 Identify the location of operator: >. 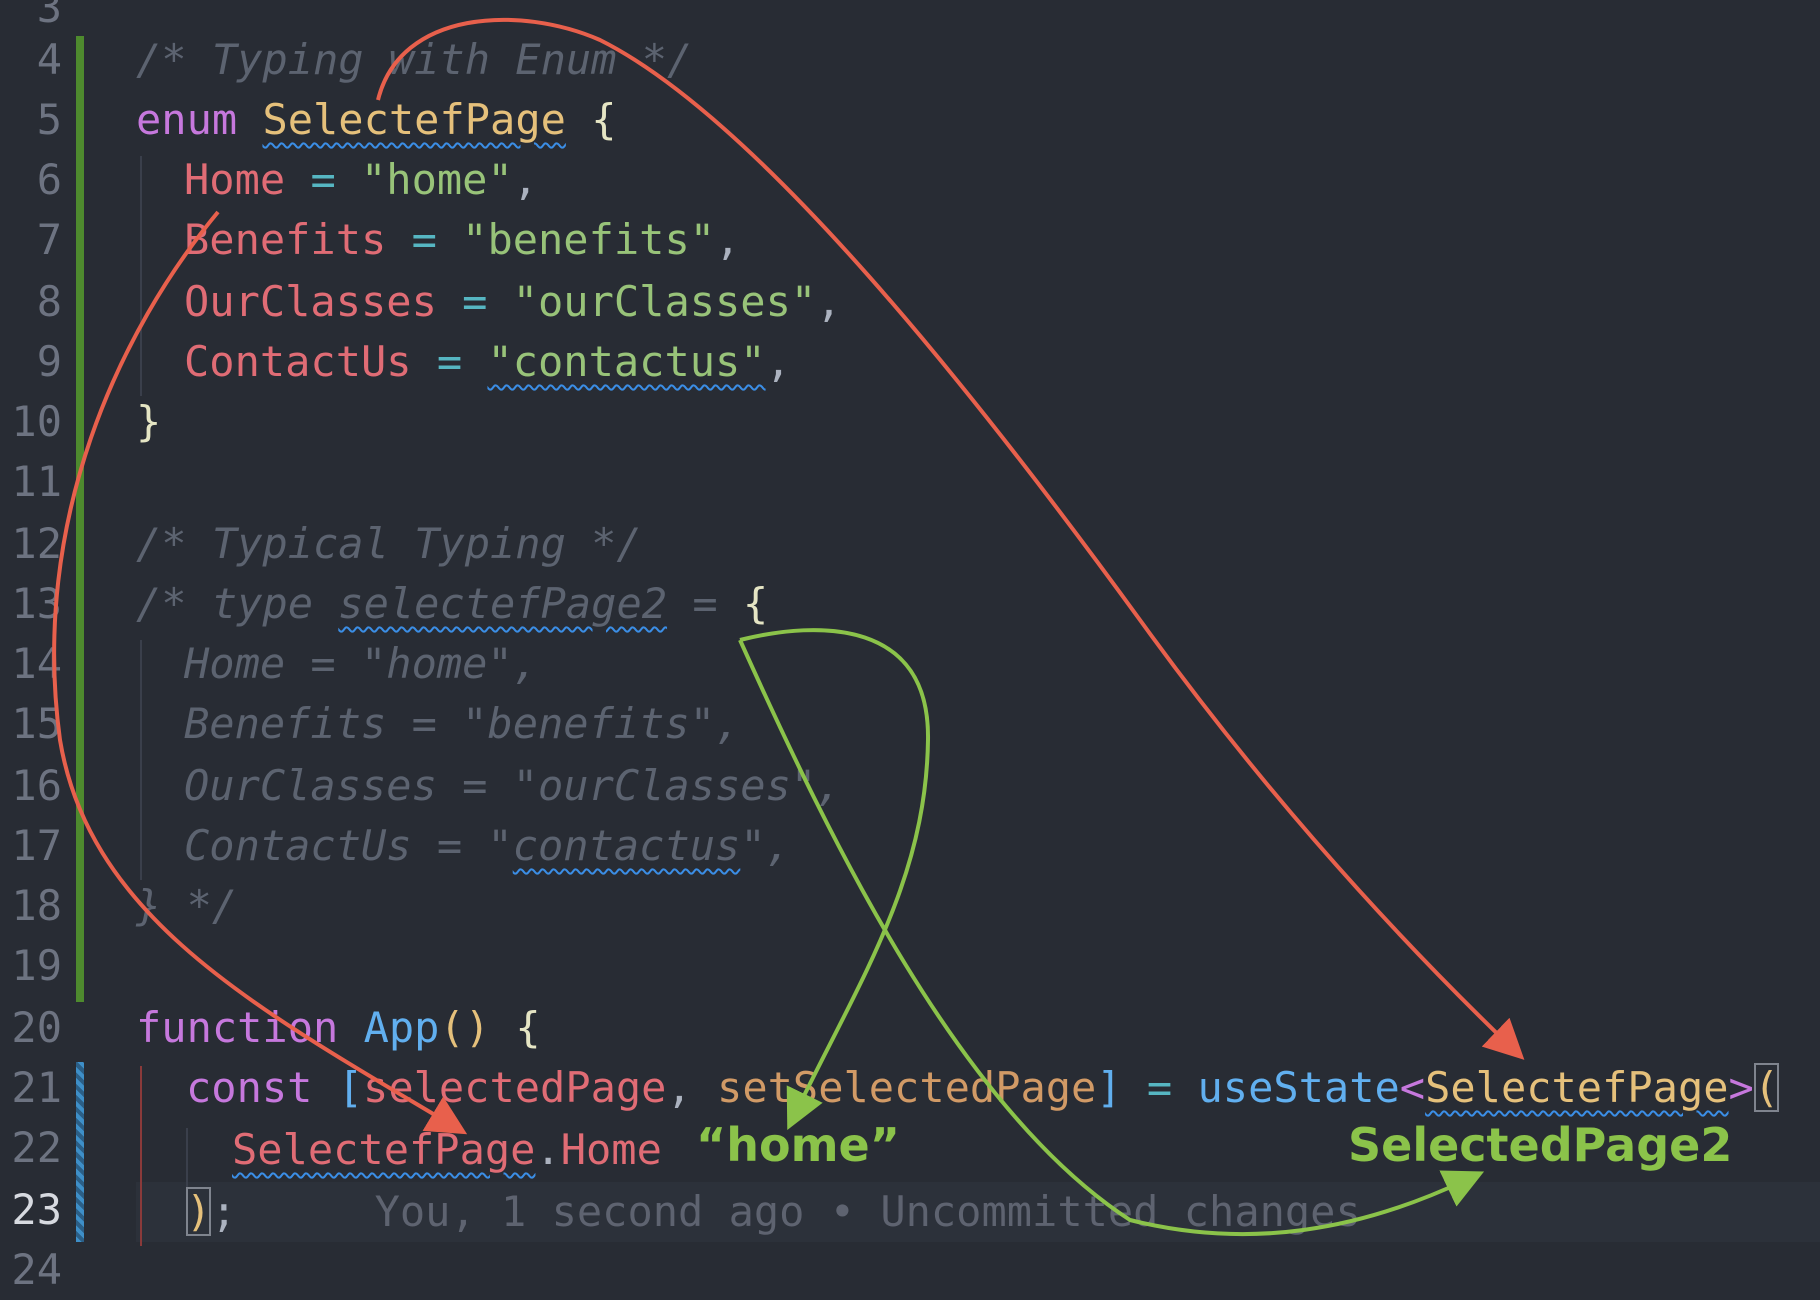
(1741, 1087).